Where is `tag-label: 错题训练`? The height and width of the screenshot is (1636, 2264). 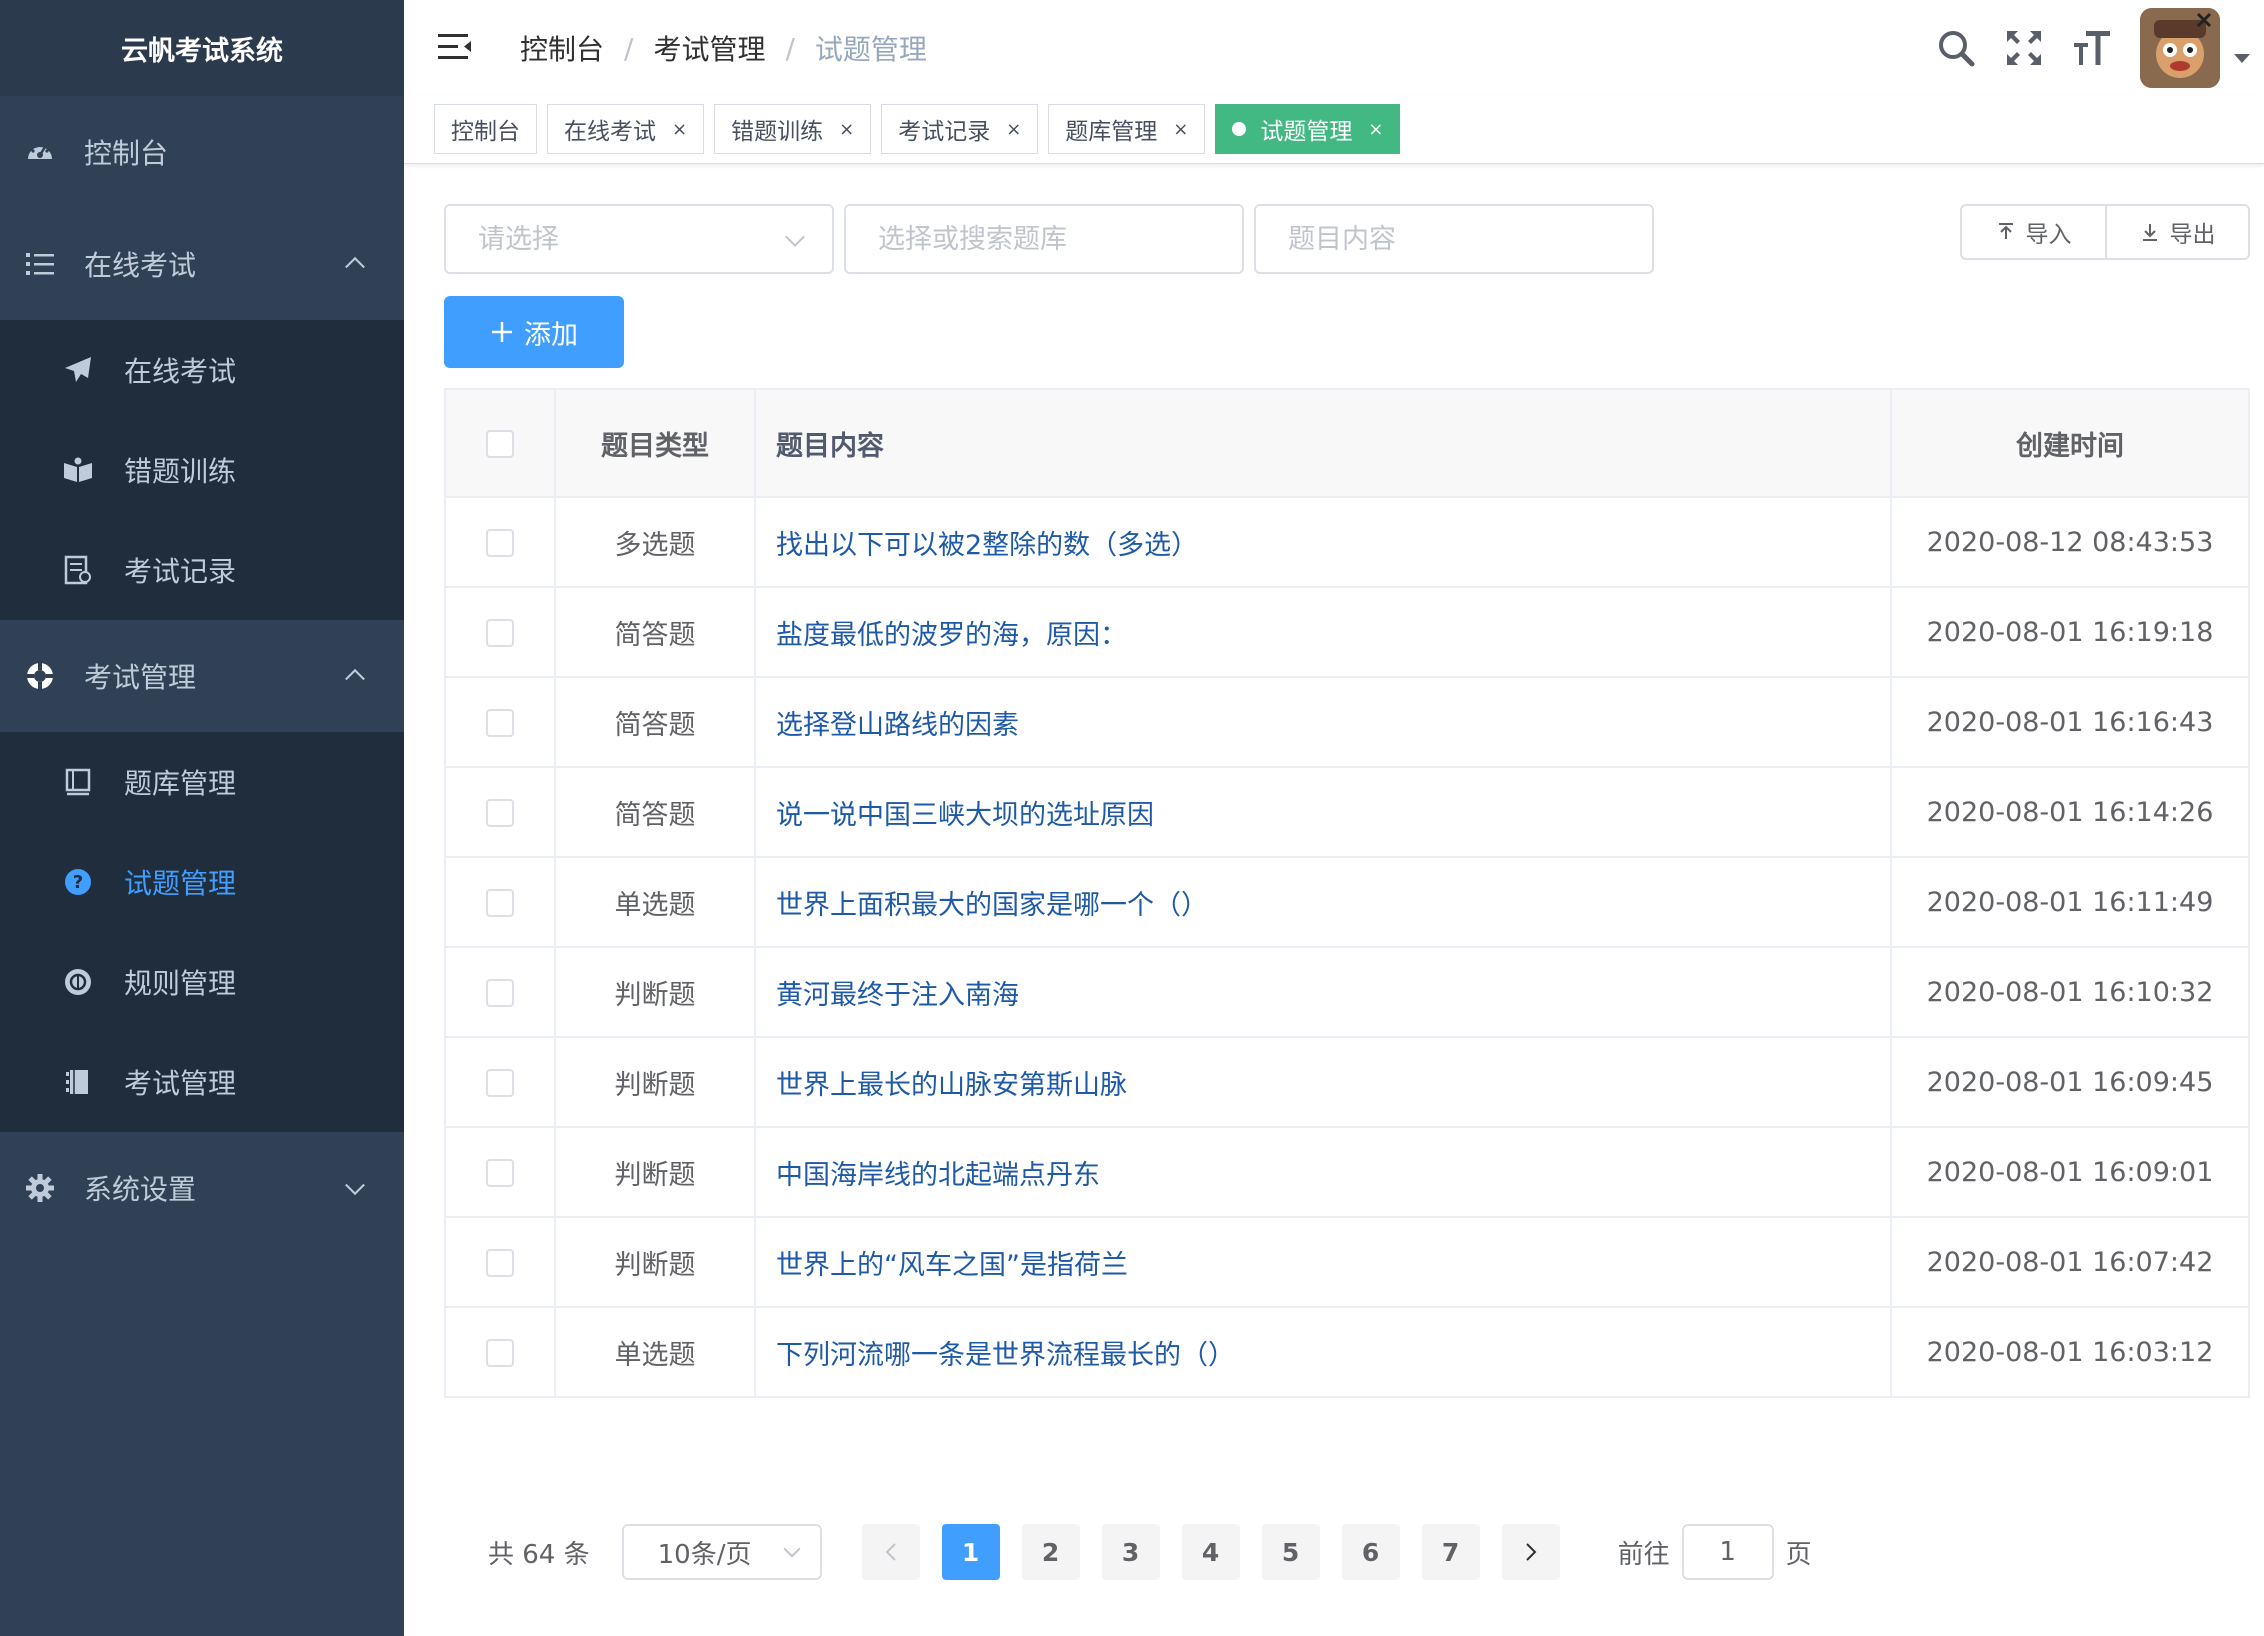
tag-label: 错题训练 is located at coordinates (777, 132).